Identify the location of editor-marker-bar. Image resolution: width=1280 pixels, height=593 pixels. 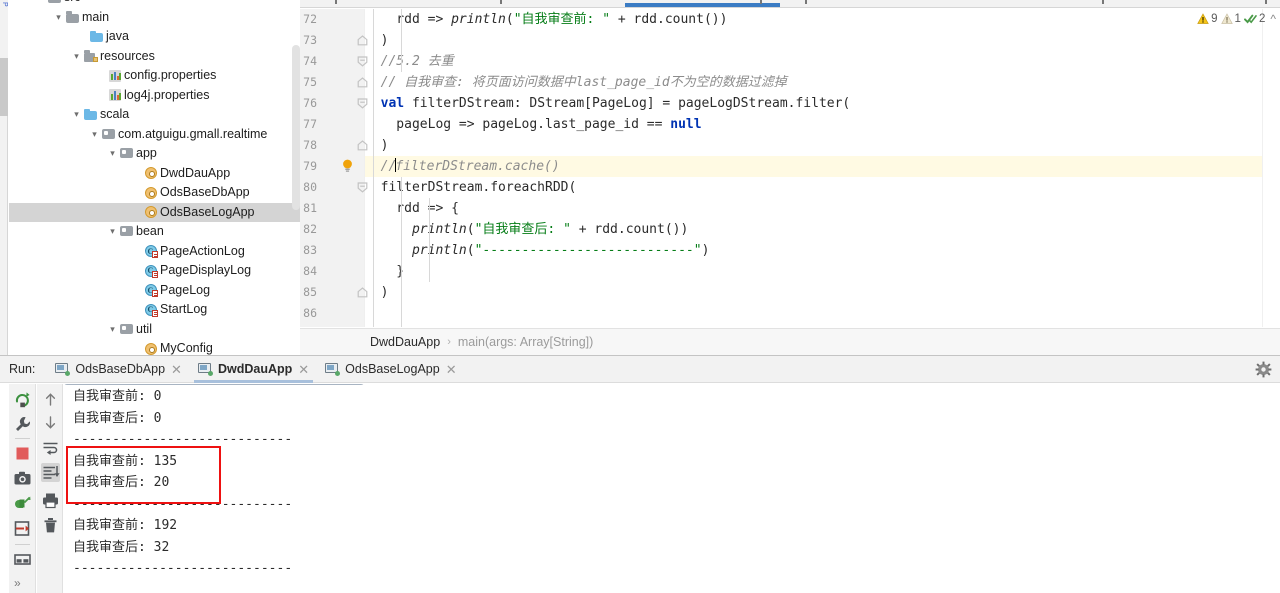
(1271, 168).